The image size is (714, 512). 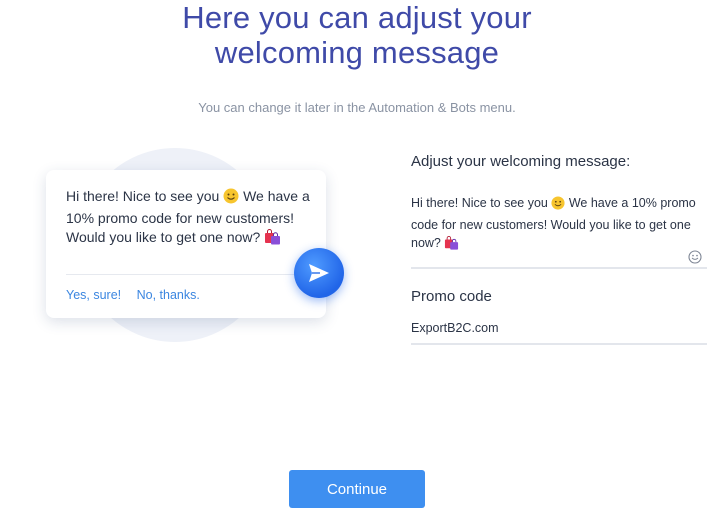 I want to click on promo-code-input: ExportB2C.com, so click(x=557, y=328).